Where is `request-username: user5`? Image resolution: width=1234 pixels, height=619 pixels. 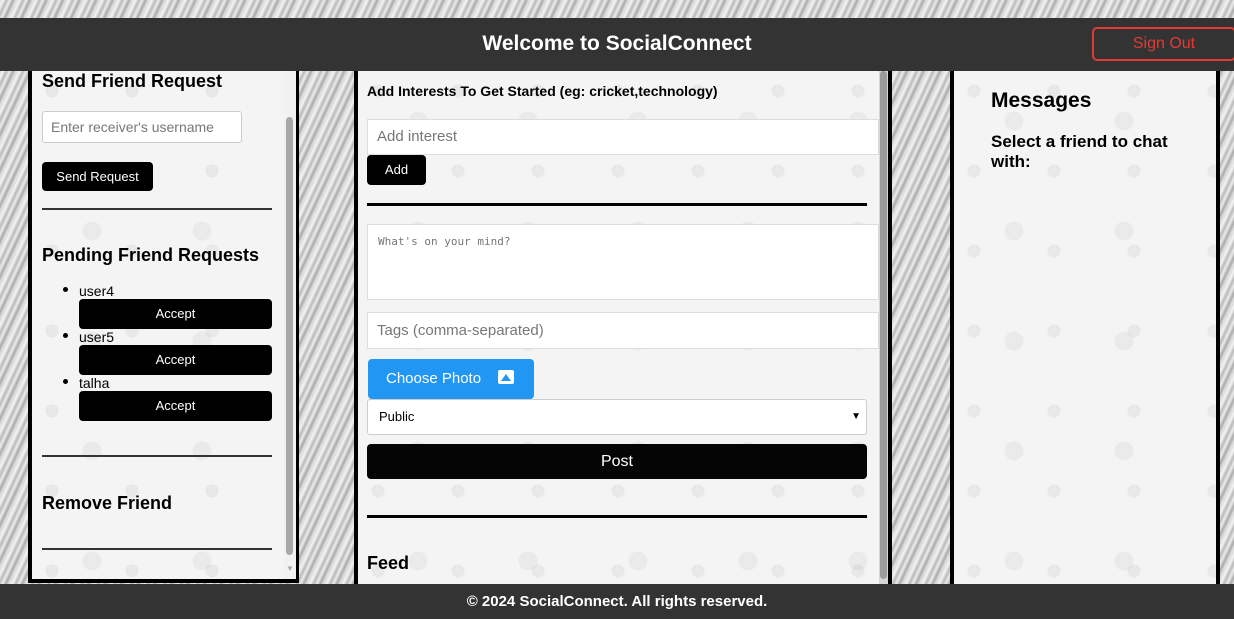
request-username: user5 is located at coordinates (97, 337).